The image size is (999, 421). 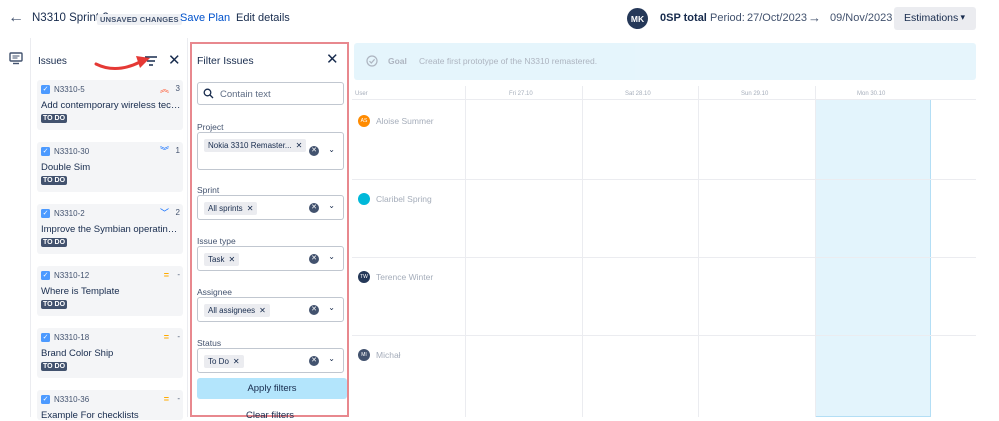 What do you see at coordinates (232, 310) in the screenshot?
I see `assignee-chip-label: All assignees` at bounding box center [232, 310].